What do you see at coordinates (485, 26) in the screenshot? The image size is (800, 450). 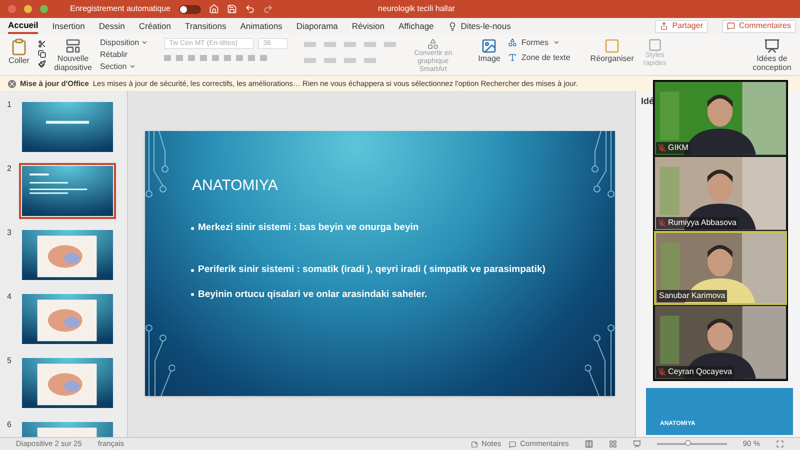 I see `tell-me-field: Dites-le-nous` at bounding box center [485, 26].